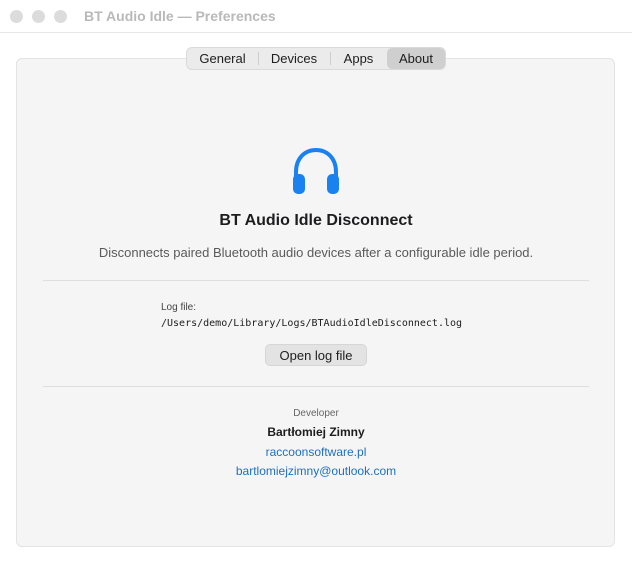  I want to click on window-title: BT Audio Idle — Preferences, so click(180, 16).